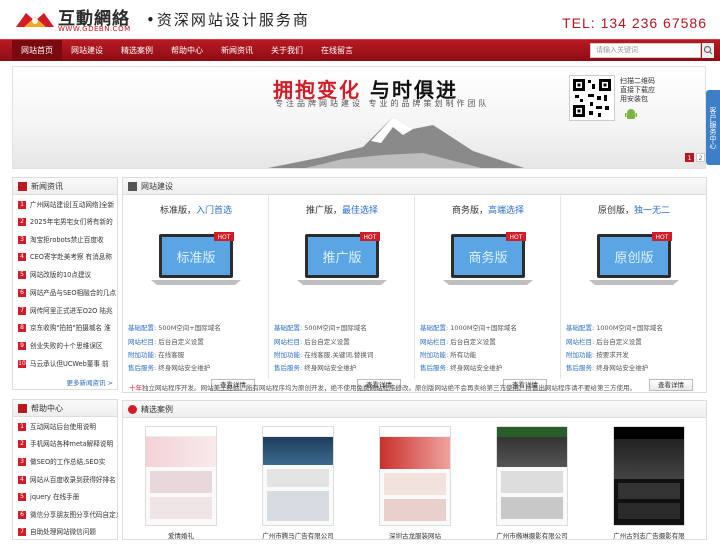 This screenshot has height=546, width=720. Describe the element at coordinates (700, 157) in the screenshot. I see `banner-dot-2: 2` at that location.